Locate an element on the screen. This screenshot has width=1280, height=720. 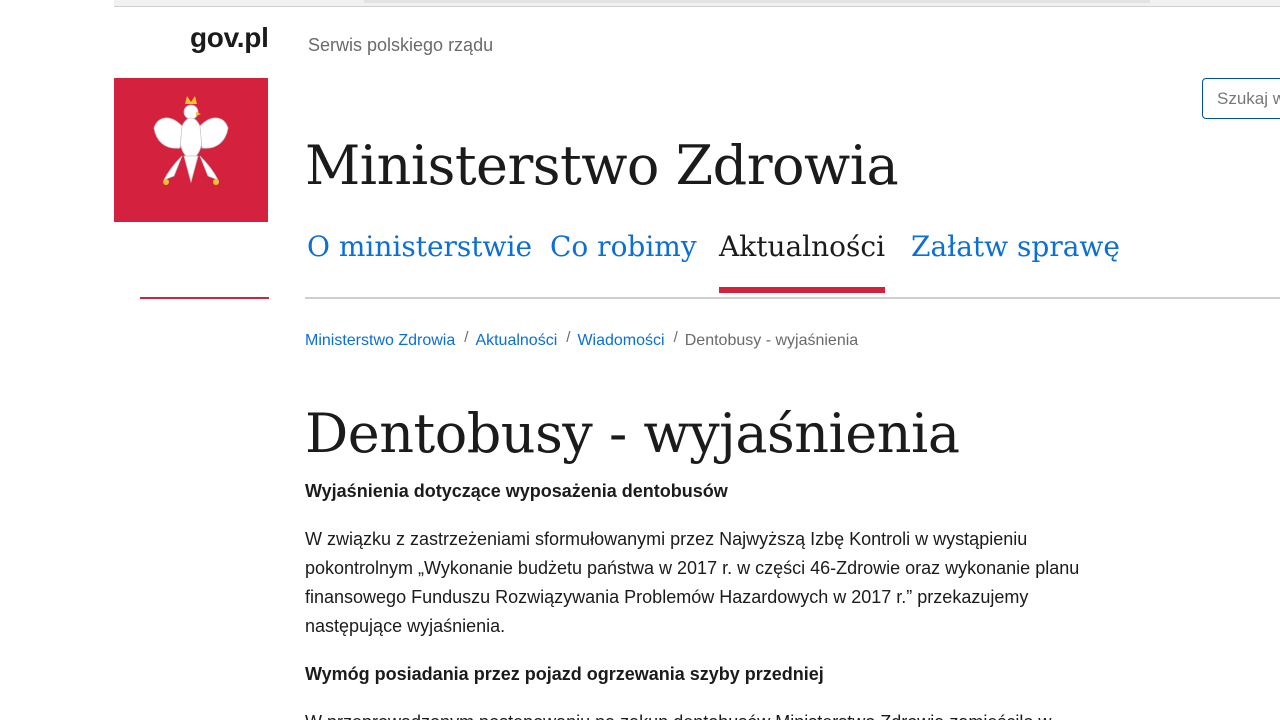
nav-item-co-robimy: Co robimy is located at coordinates (623, 260).